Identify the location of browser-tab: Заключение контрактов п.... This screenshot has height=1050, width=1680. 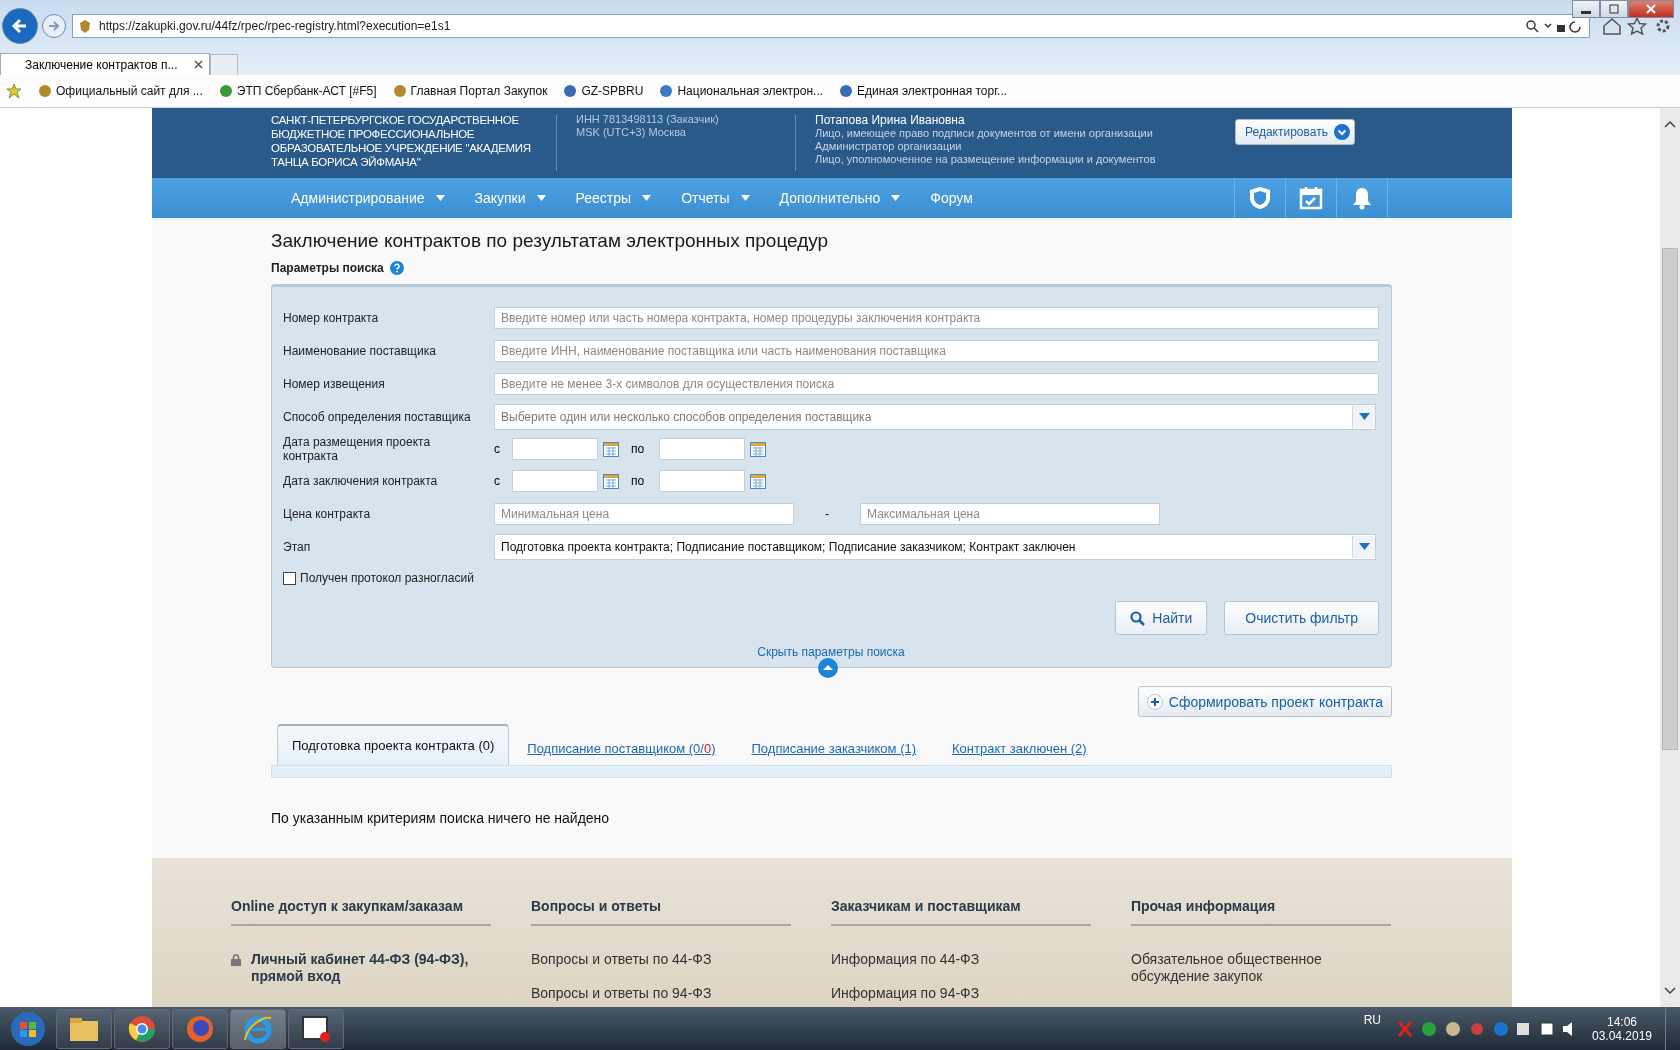
(105, 64).